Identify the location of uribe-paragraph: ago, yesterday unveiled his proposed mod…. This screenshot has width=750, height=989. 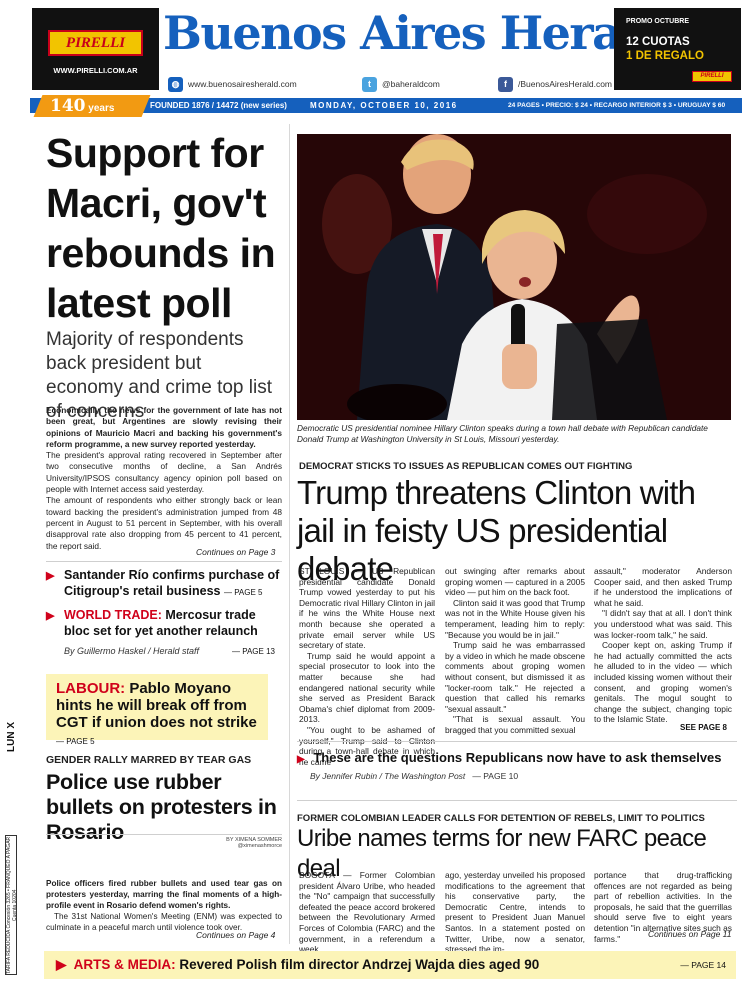
(515, 912).